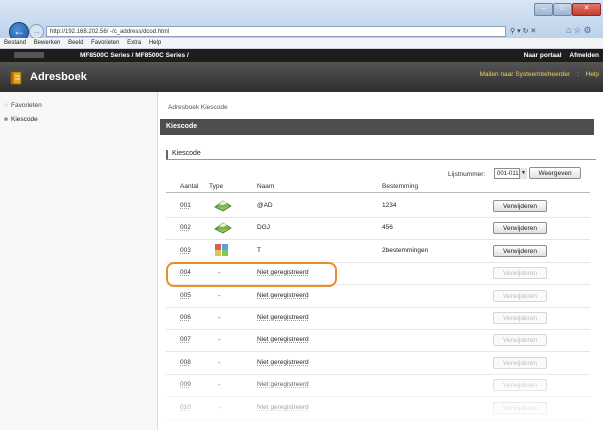 The image size is (603, 430). What do you see at coordinates (387, 228) in the screenshot?
I see `entry-destination: 456` at bounding box center [387, 228].